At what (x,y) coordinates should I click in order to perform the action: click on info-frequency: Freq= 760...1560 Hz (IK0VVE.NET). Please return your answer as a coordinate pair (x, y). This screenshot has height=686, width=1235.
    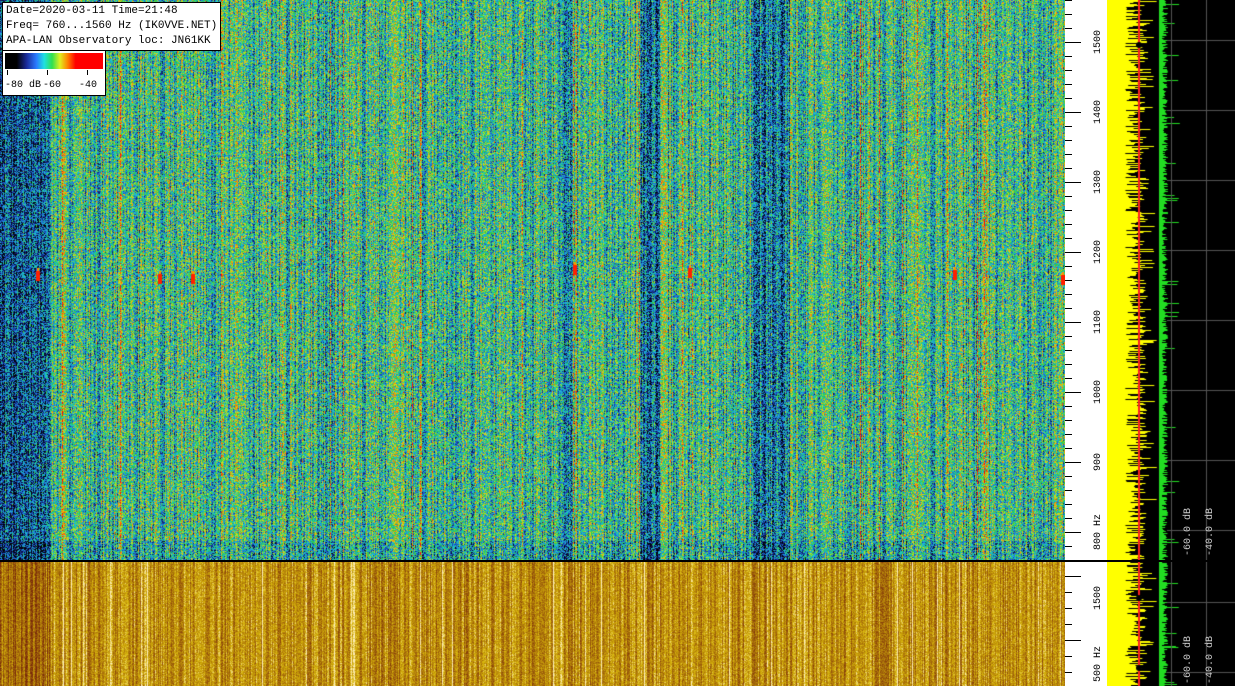
    Looking at the image, I should click on (112, 26).